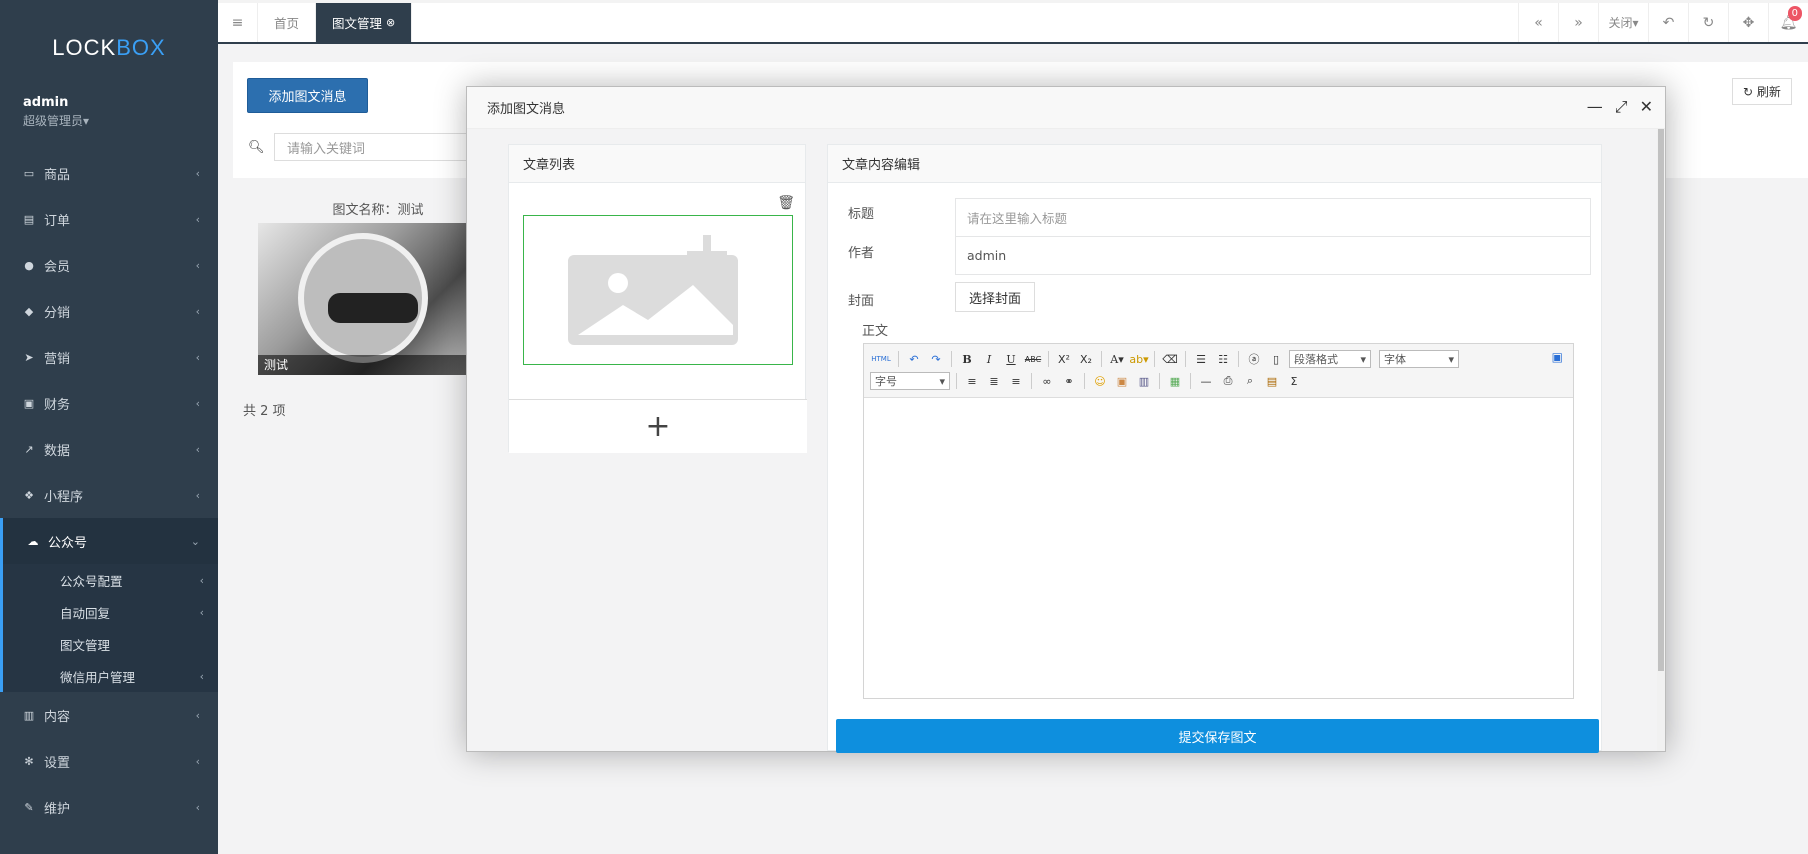  Describe the element at coordinates (1623, 22) in the screenshot. I see `close-tabs-dropdown: 关闭▾` at that location.